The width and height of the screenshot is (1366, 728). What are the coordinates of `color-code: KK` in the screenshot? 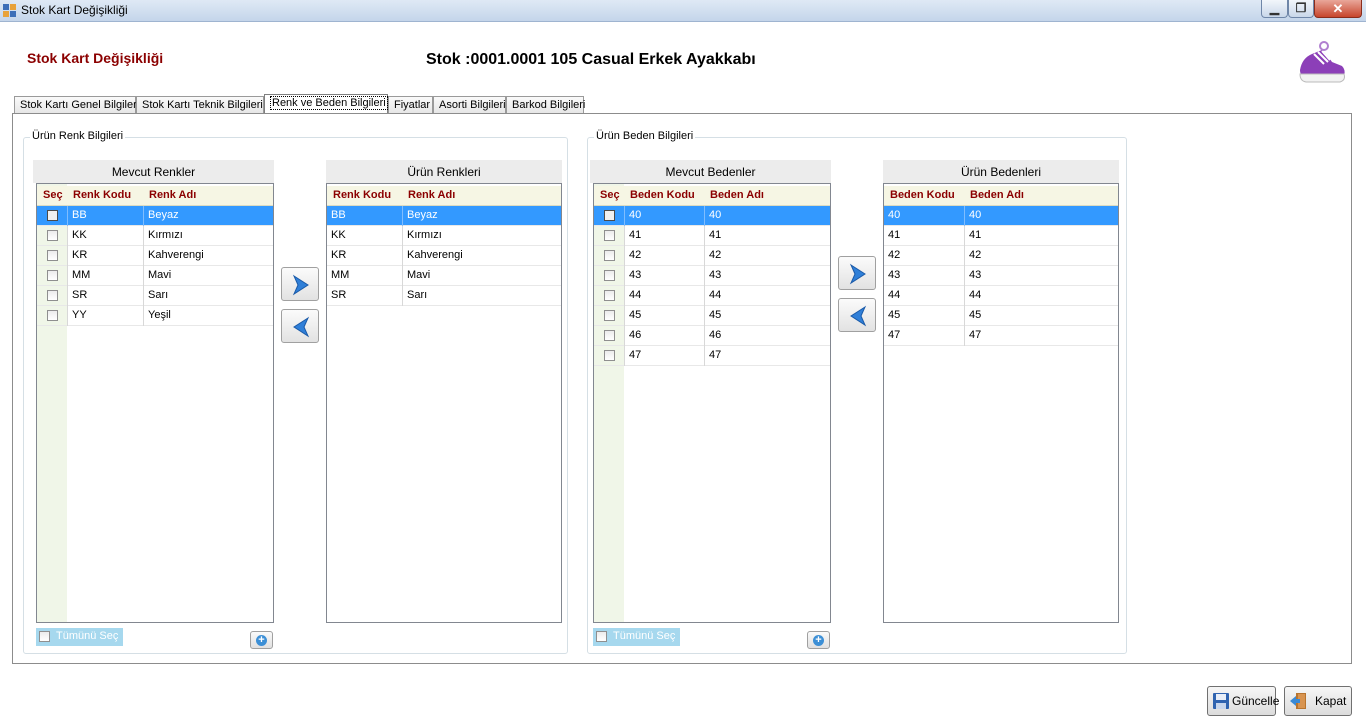 It's located at (105, 236).